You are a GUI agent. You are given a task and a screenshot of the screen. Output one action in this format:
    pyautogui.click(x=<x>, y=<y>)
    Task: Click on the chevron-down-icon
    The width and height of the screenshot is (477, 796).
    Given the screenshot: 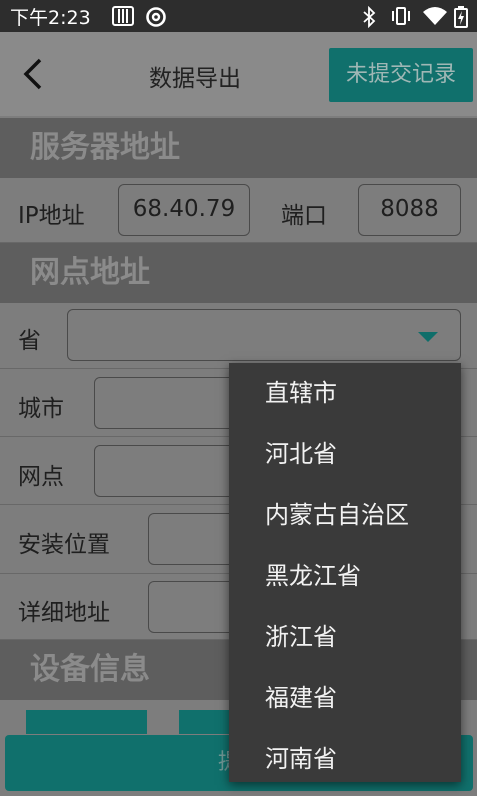 What is the action you would take?
    pyautogui.click(x=428, y=337)
    